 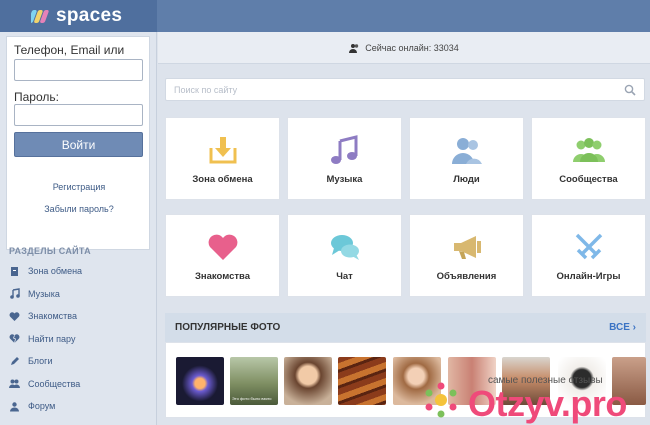 I want to click on tile-music: Музыка, so click(x=344, y=158).